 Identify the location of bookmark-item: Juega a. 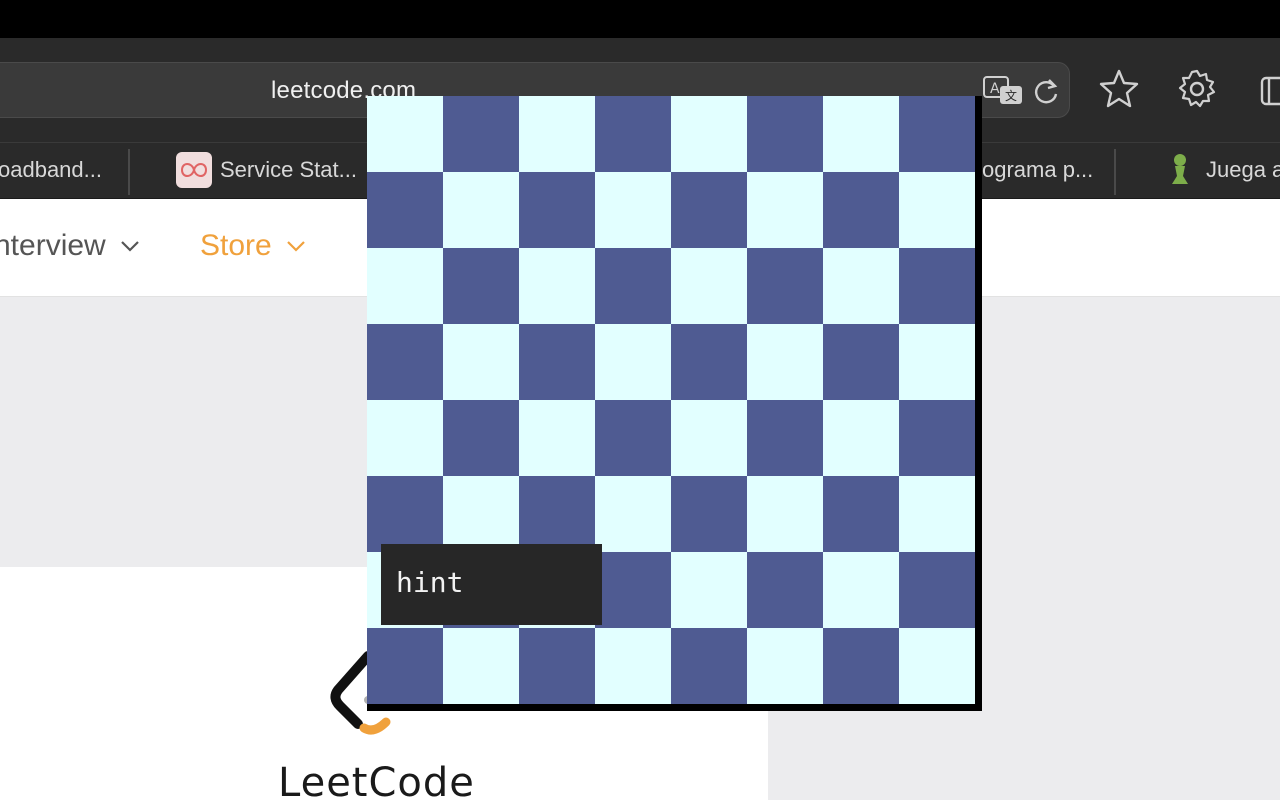
(1243, 170).